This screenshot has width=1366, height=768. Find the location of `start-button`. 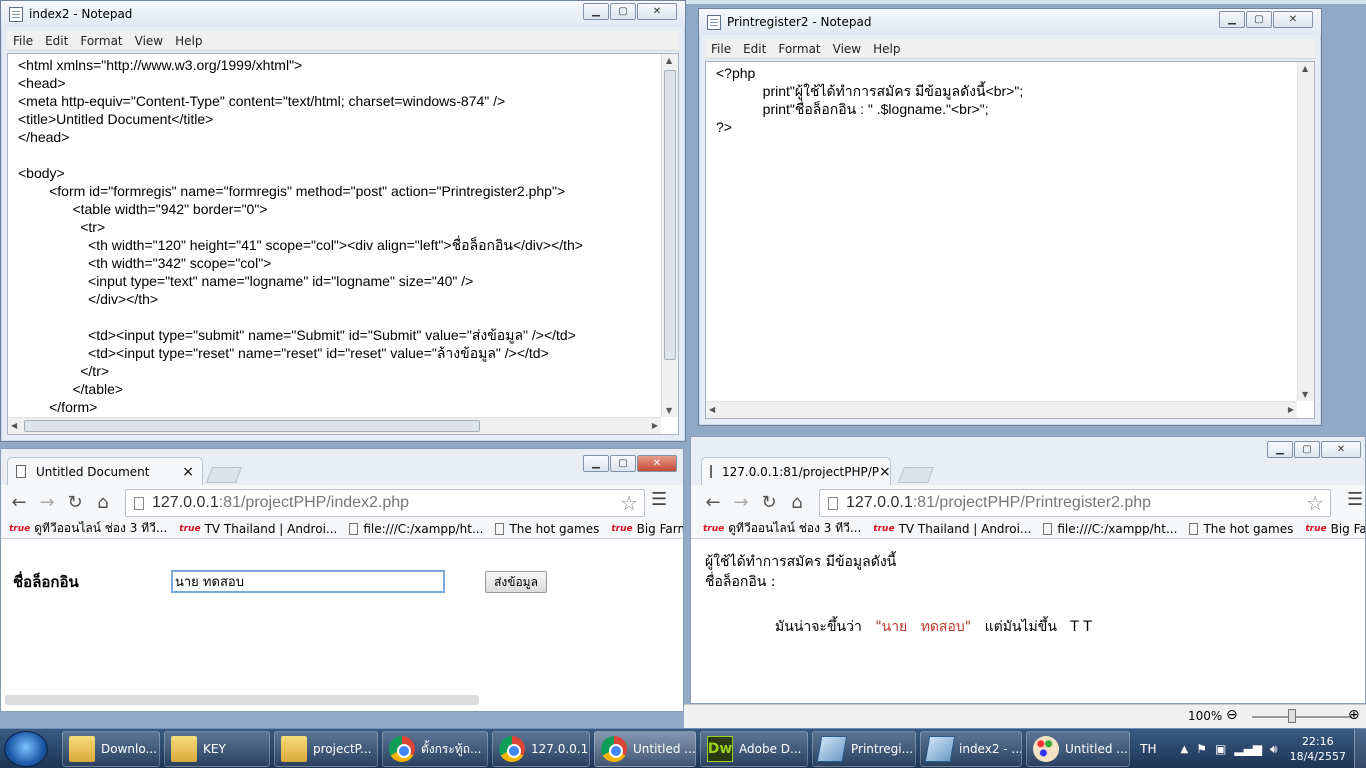

start-button is located at coordinates (26, 749).